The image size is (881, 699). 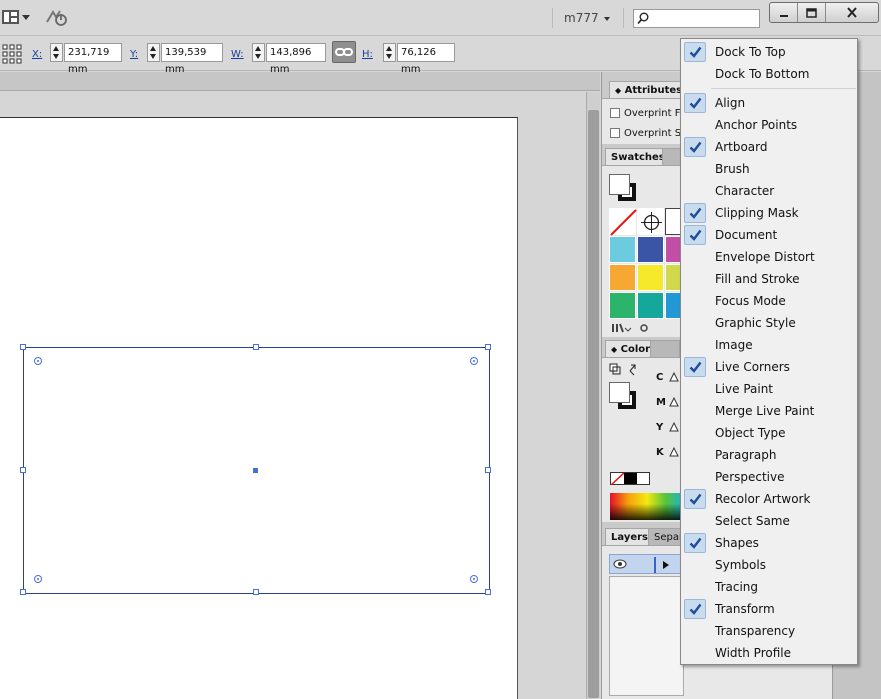 What do you see at coordinates (344, 52) in the screenshot?
I see `constrain-proportions-button` at bounding box center [344, 52].